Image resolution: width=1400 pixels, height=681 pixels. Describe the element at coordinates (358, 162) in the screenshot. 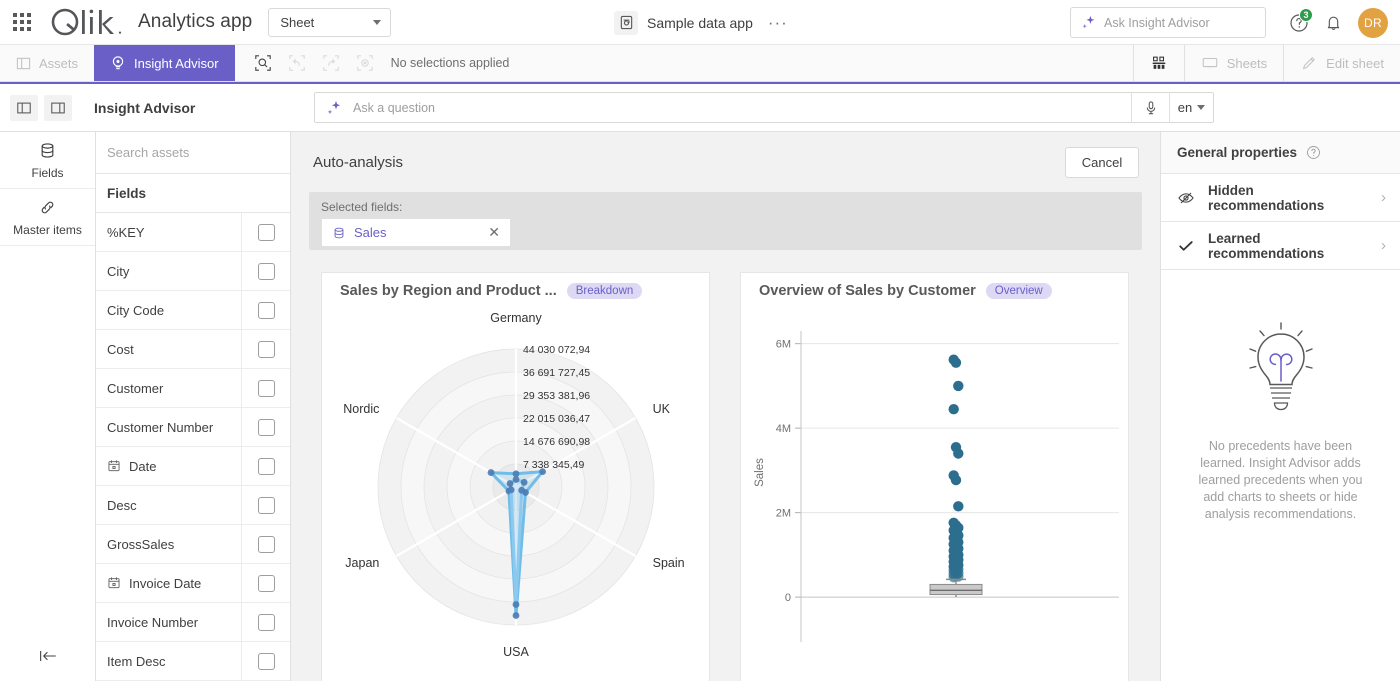

I see `auto-analysis-title: Auto-analysis` at that location.